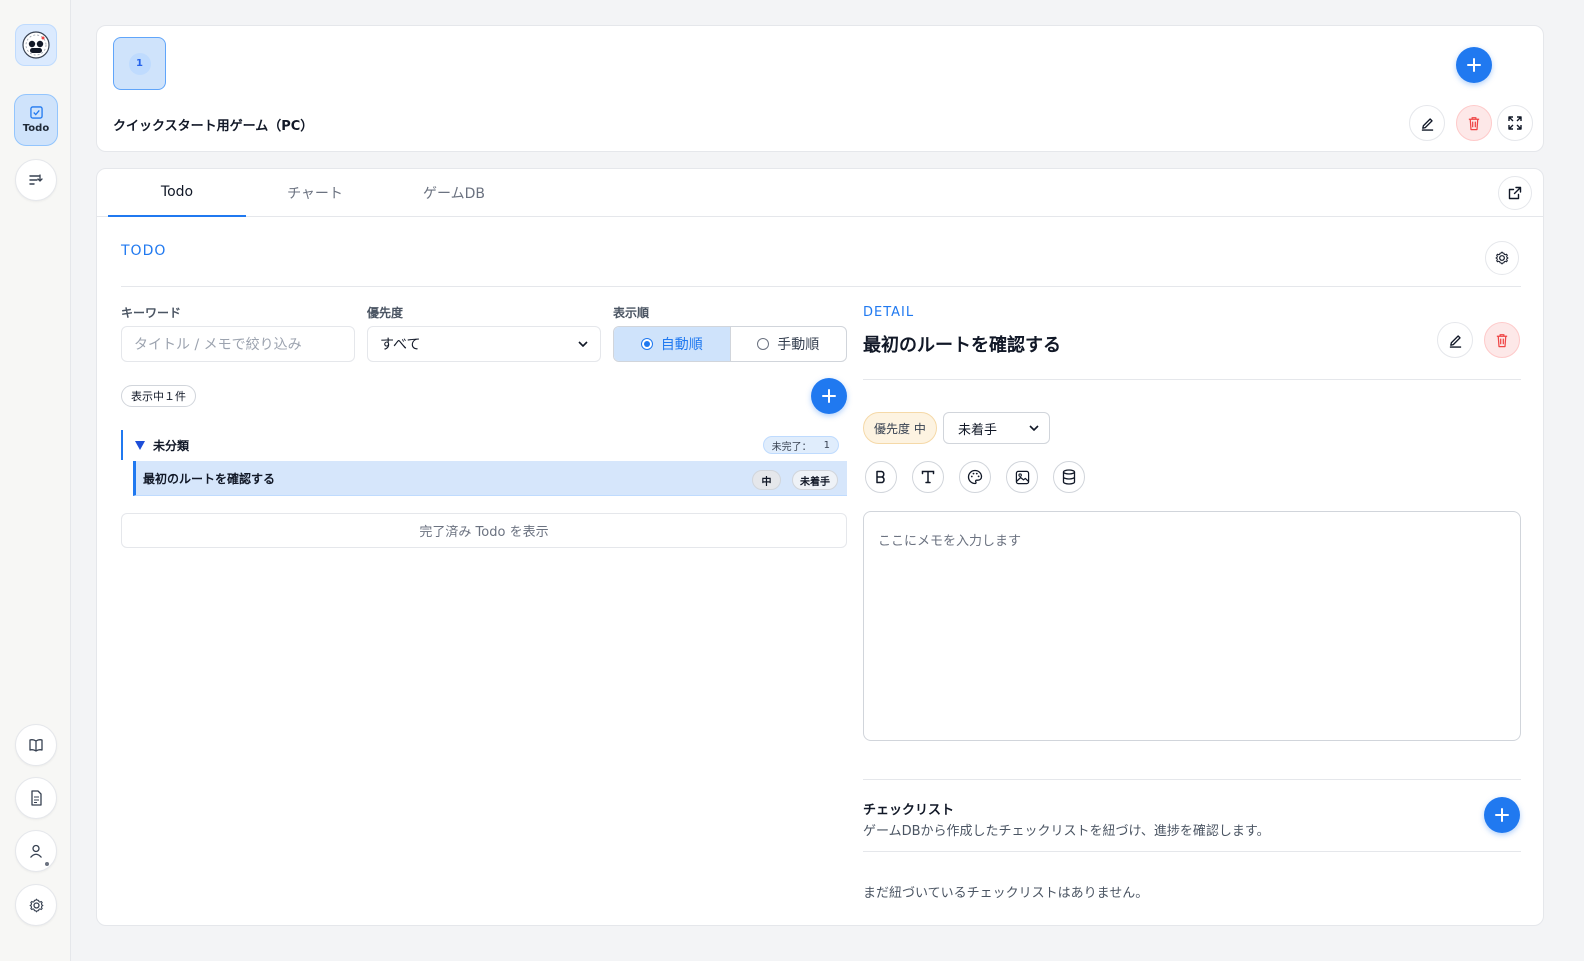 This screenshot has height=961, width=1584. Describe the element at coordinates (791, 447) in the screenshot. I see `incomplete-label: 未完了：` at that location.